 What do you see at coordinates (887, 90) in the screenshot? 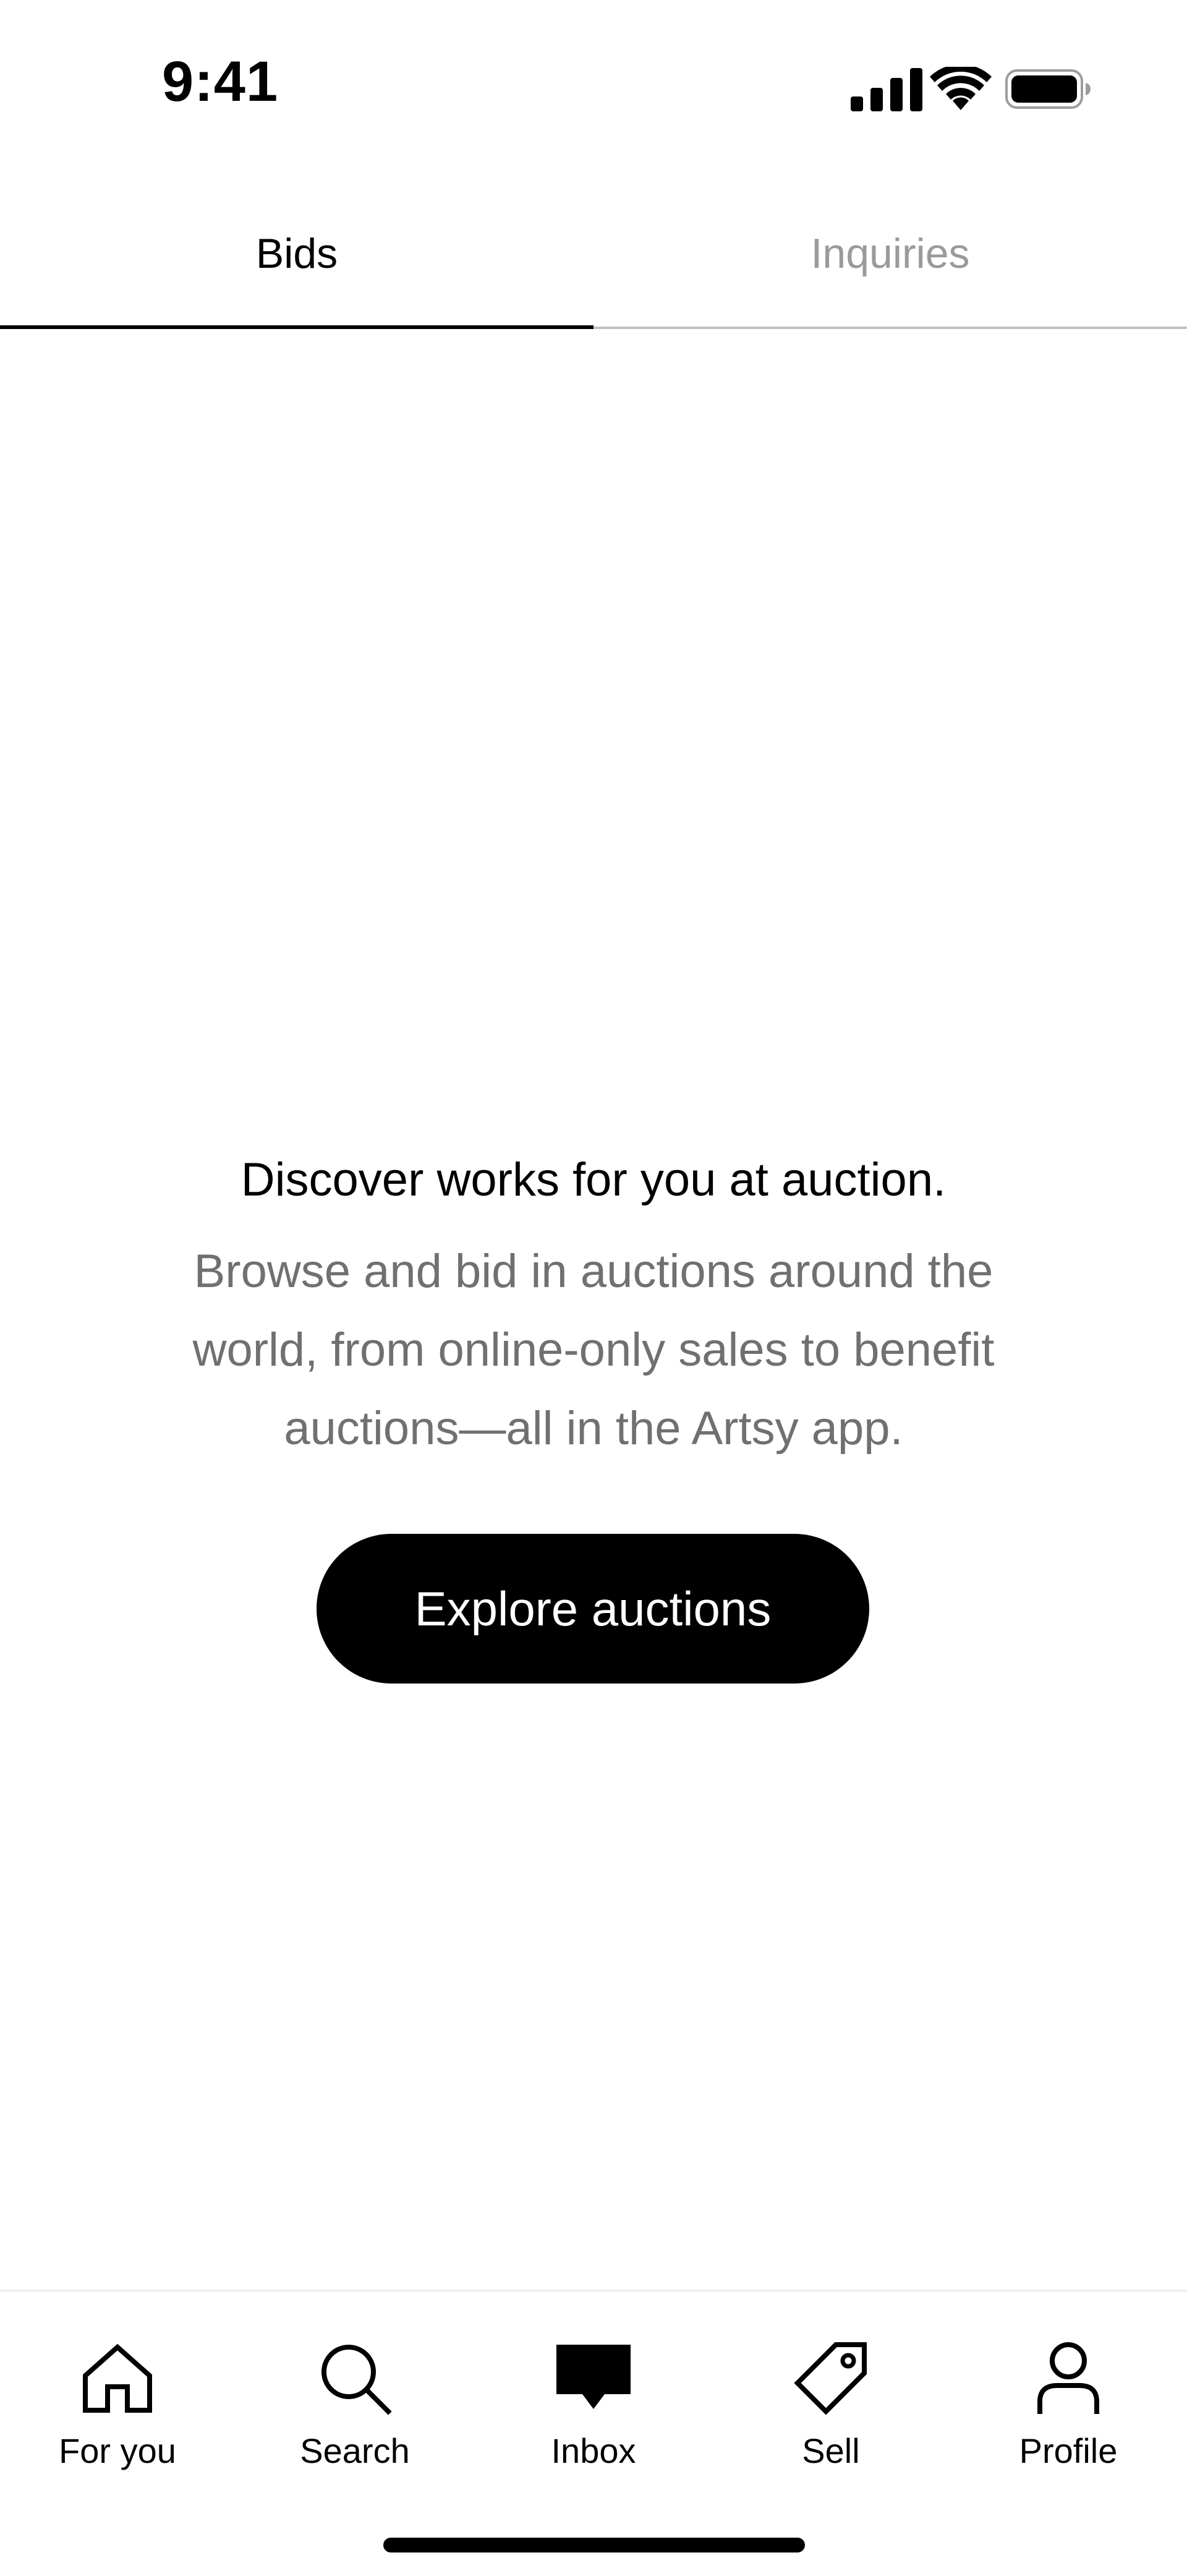
I see `cellular-signal-icon` at bounding box center [887, 90].